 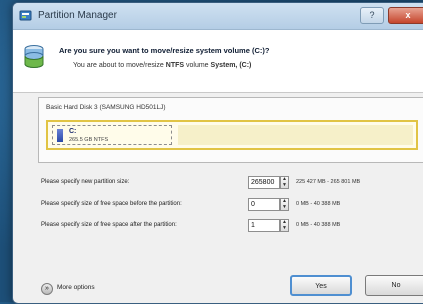 What do you see at coordinates (60, 135) in the screenshot?
I see `partition-color-bar` at bounding box center [60, 135].